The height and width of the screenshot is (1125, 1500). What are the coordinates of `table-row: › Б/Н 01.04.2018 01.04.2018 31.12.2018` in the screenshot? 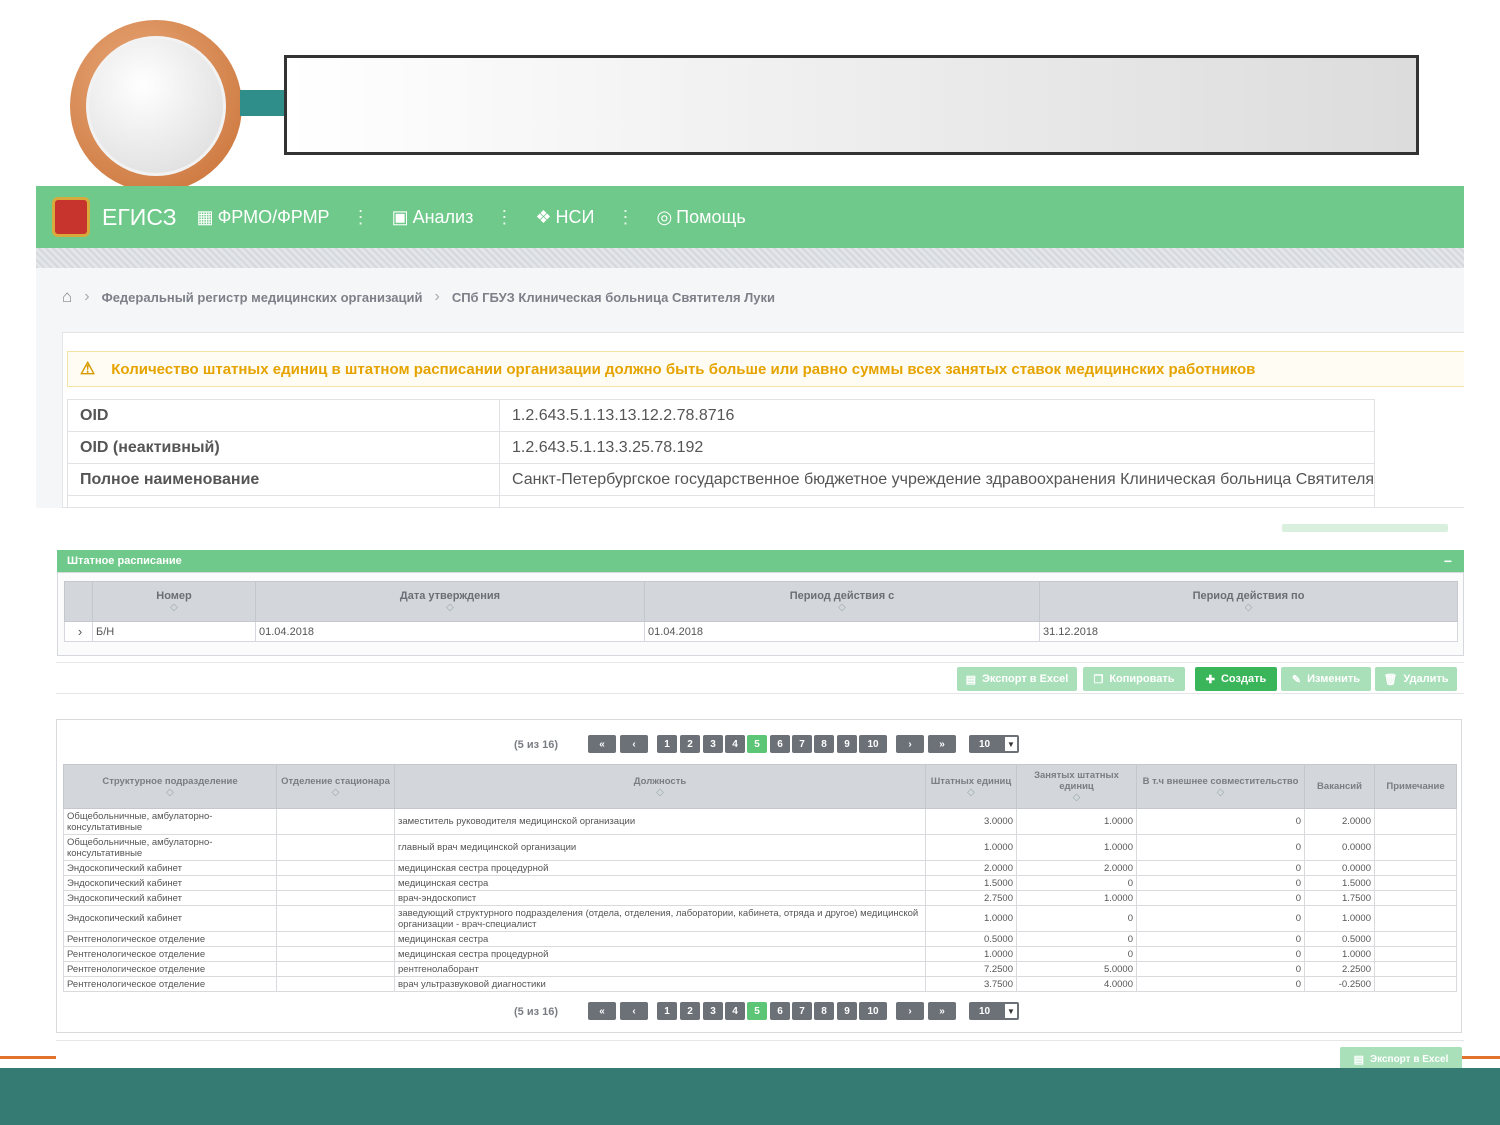 It's located at (761, 631).